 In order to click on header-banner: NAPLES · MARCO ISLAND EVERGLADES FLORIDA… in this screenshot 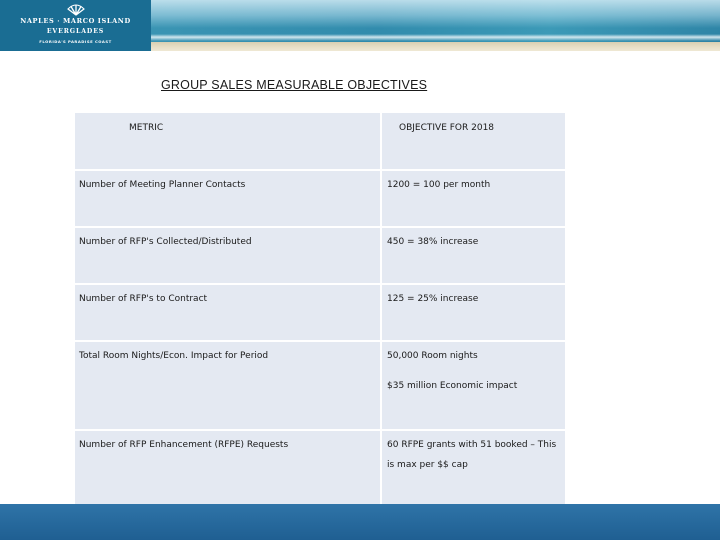, I will do `click(360, 25)`.